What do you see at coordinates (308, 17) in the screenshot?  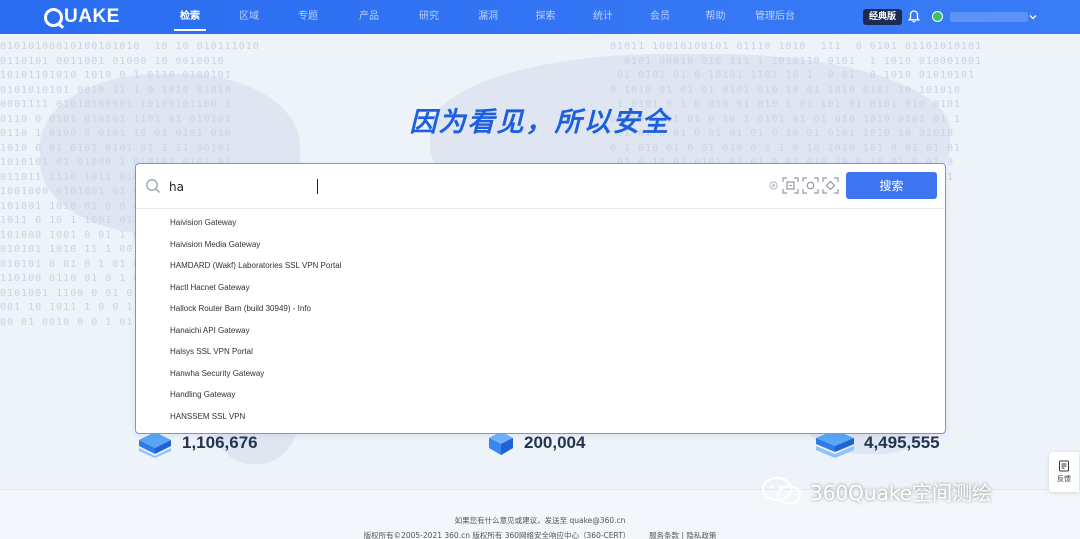 I see `nav-item-topics: 专题` at bounding box center [308, 17].